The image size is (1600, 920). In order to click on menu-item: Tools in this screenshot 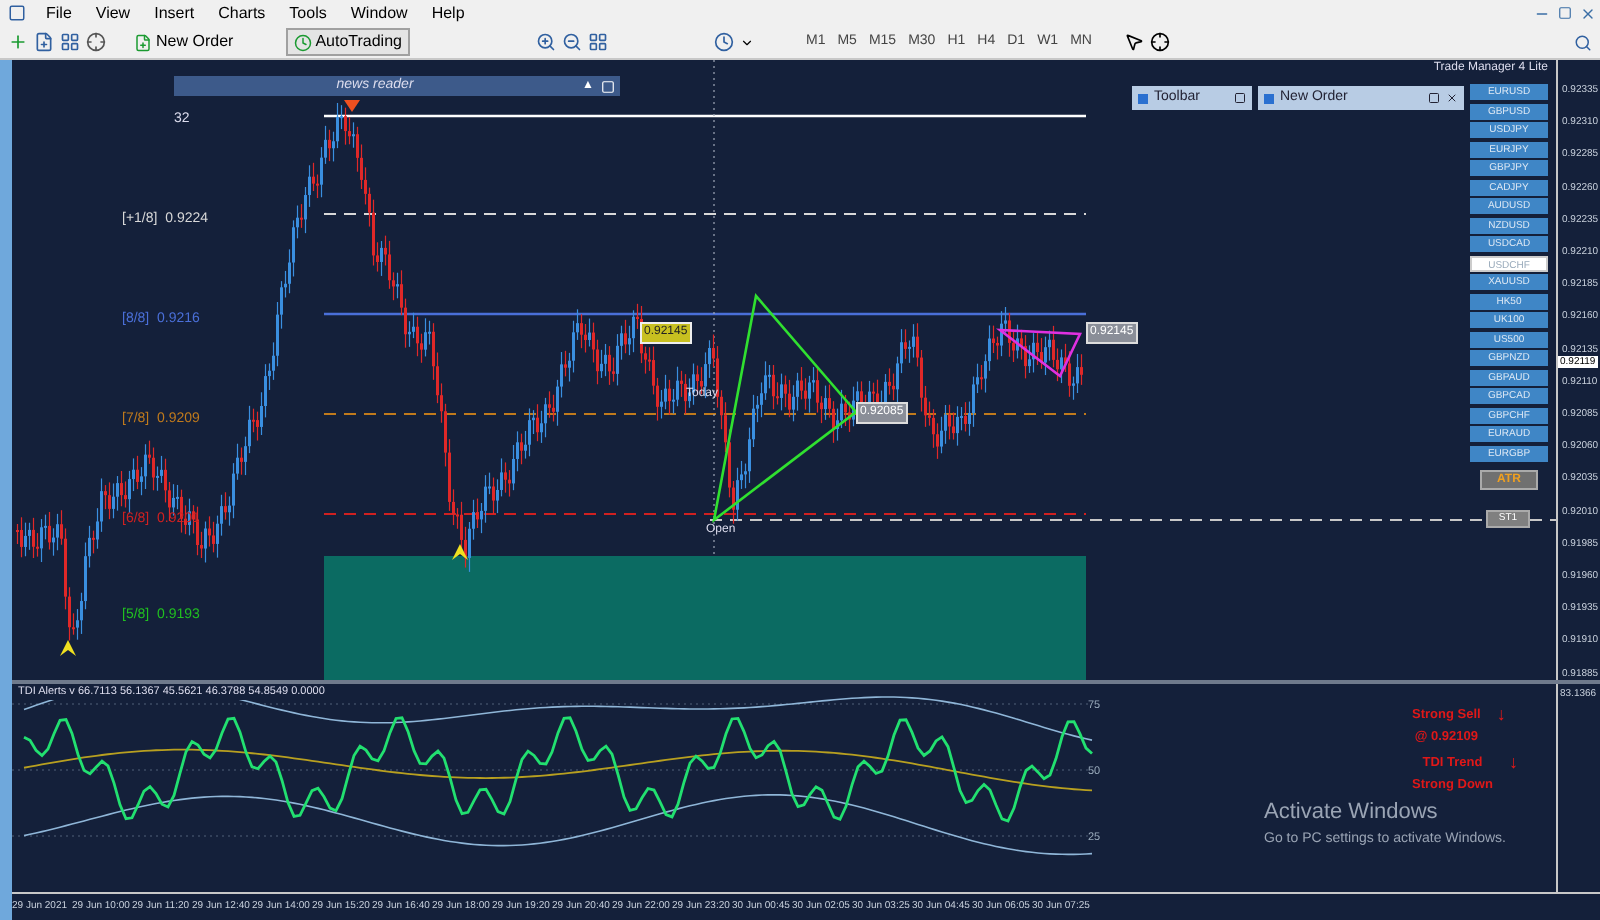, I will do `click(308, 13)`.